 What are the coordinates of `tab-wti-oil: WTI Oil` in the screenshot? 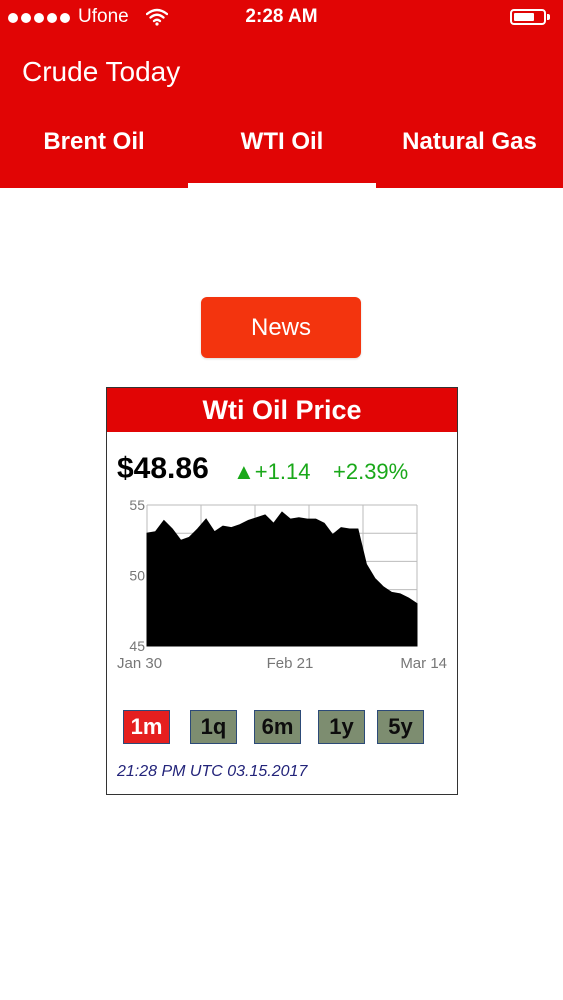 It's located at (282, 142).